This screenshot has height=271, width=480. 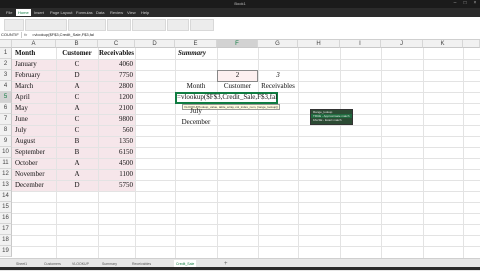 I want to click on month-cell: April, so click(x=35, y=97).